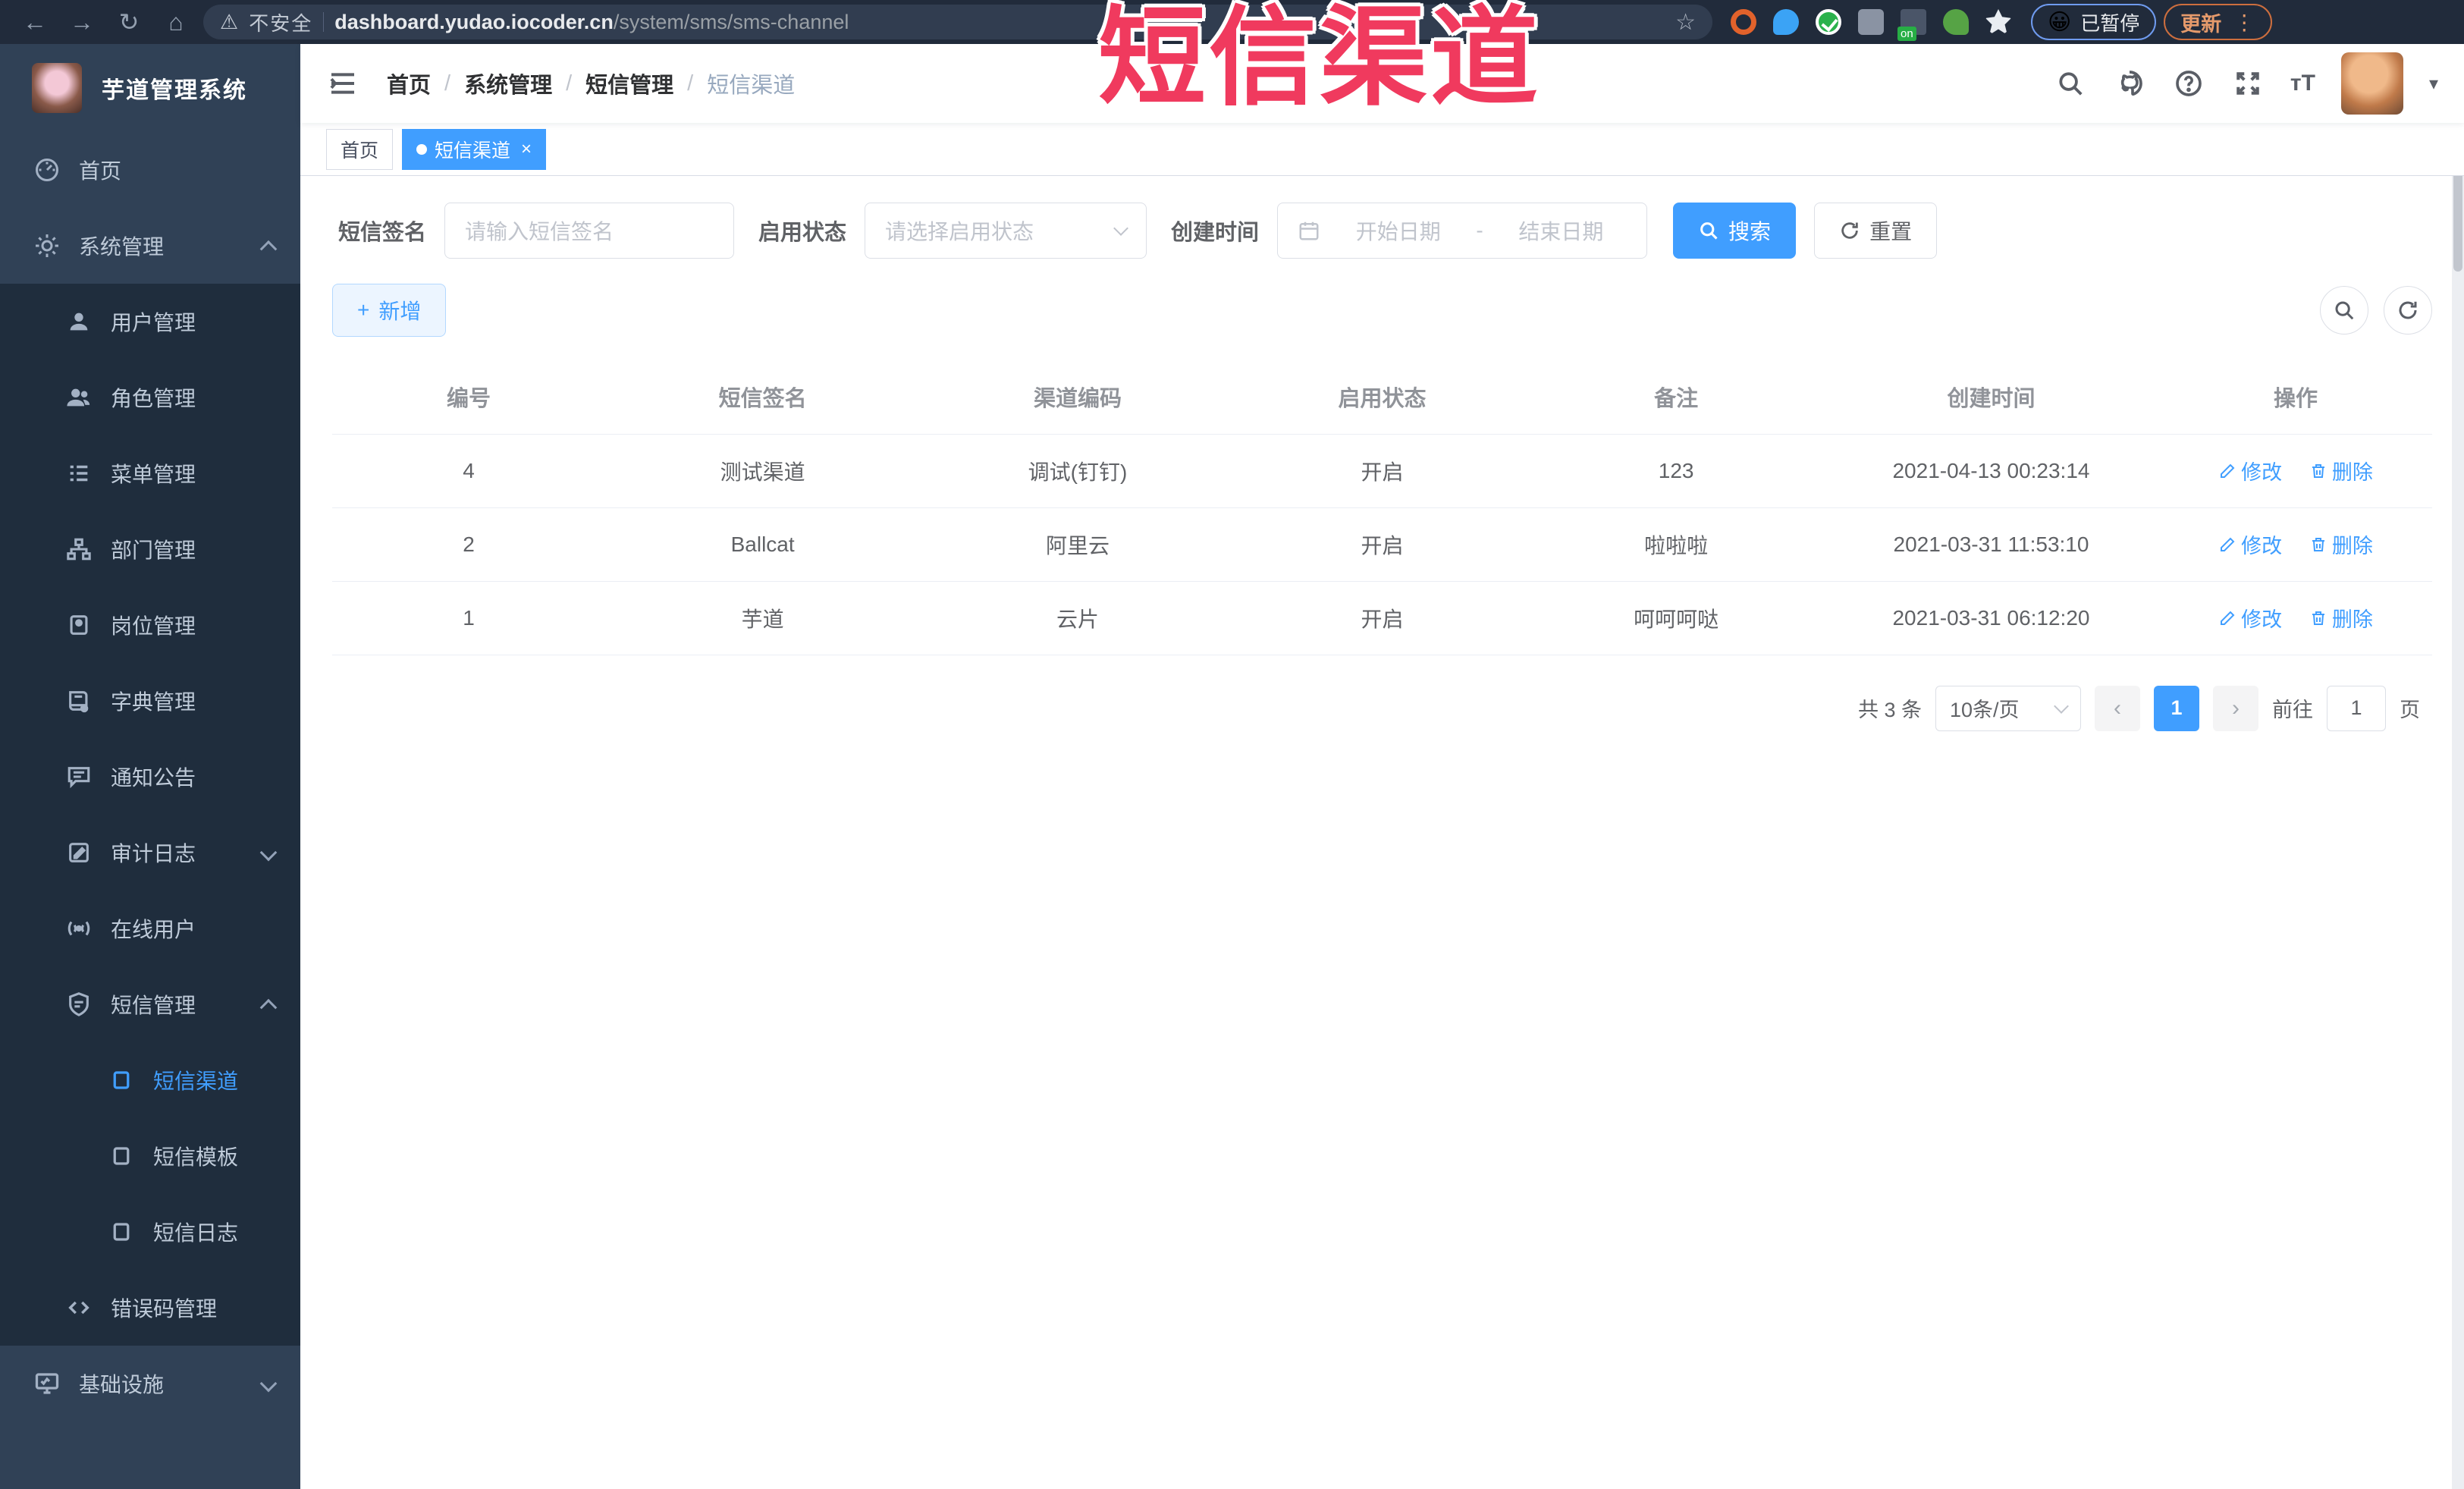  What do you see at coordinates (2110, 23) in the screenshot?
I see `paused-label: 已暂停` at bounding box center [2110, 23].